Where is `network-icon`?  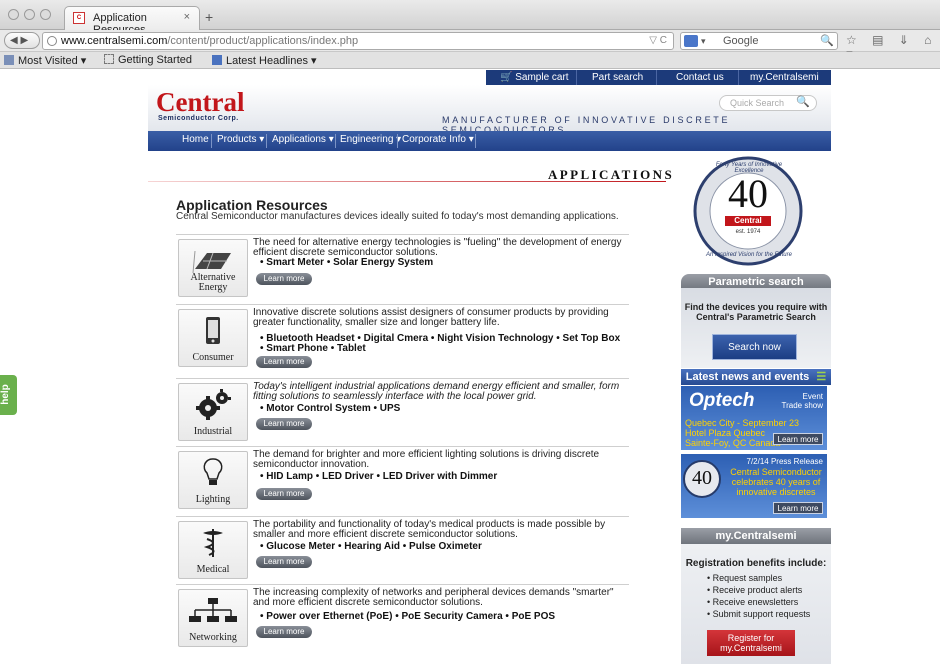
network-icon is located at coordinates (213, 610).